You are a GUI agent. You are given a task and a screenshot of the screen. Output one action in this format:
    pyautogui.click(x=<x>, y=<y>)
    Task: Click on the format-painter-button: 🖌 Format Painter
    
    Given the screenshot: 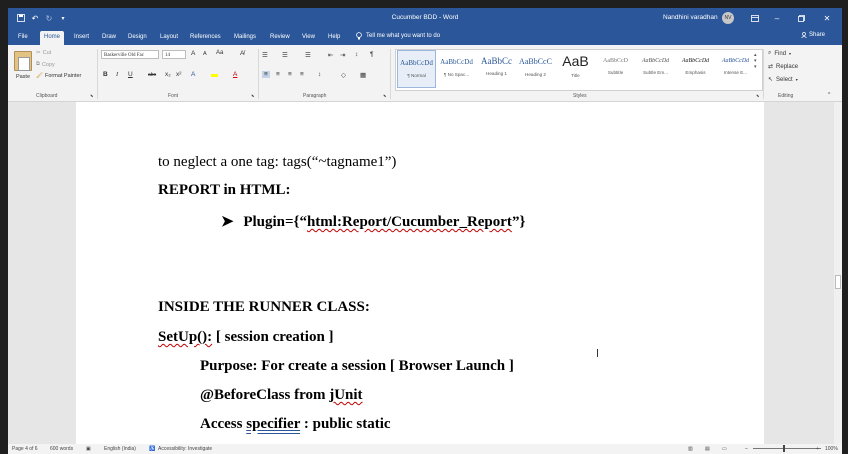 What is the action you would take?
    pyautogui.click(x=58, y=76)
    